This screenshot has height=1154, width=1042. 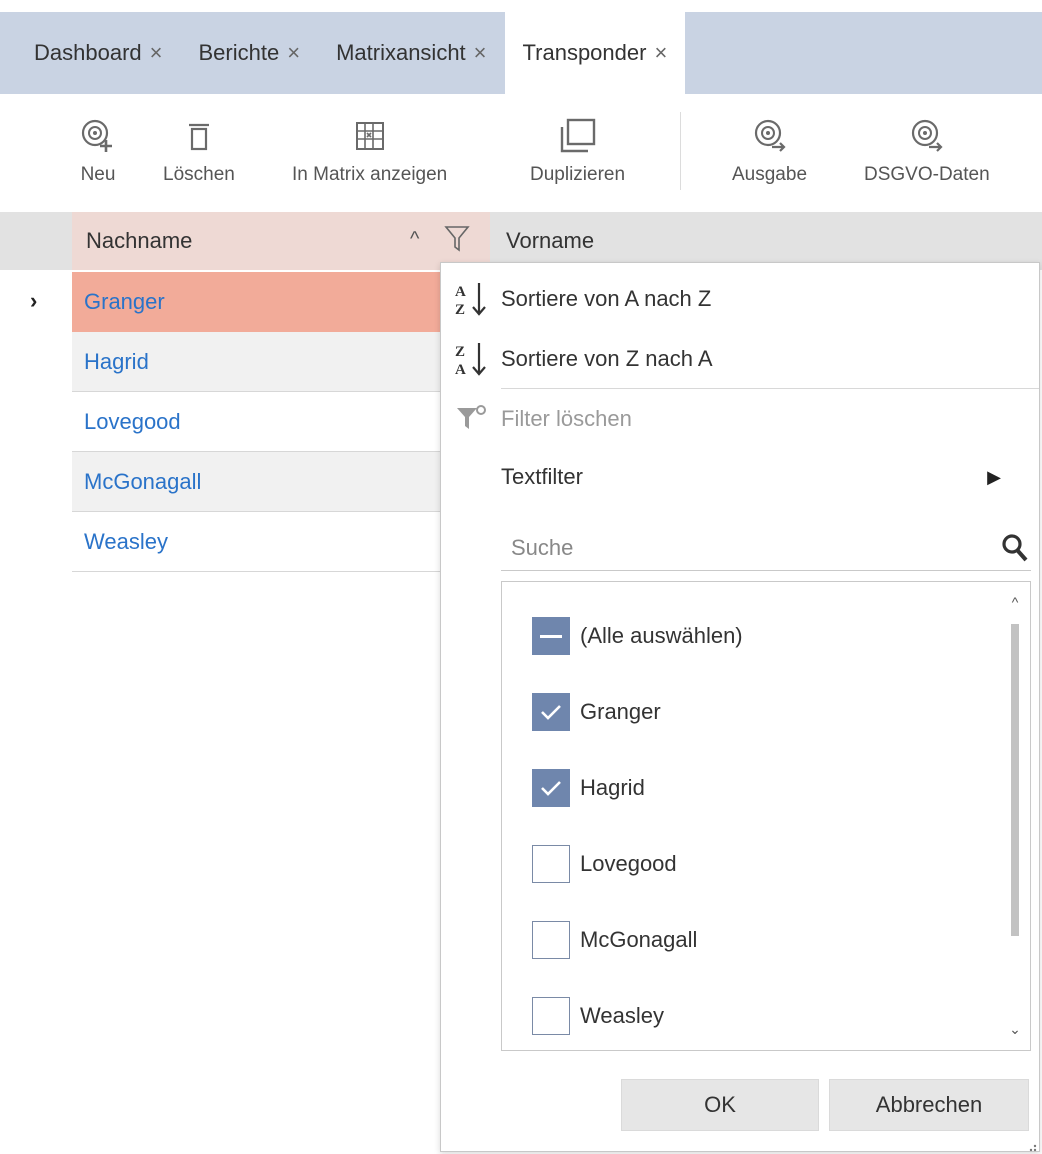 I want to click on tab-transponder: Transponder ×, so click(x=595, y=53).